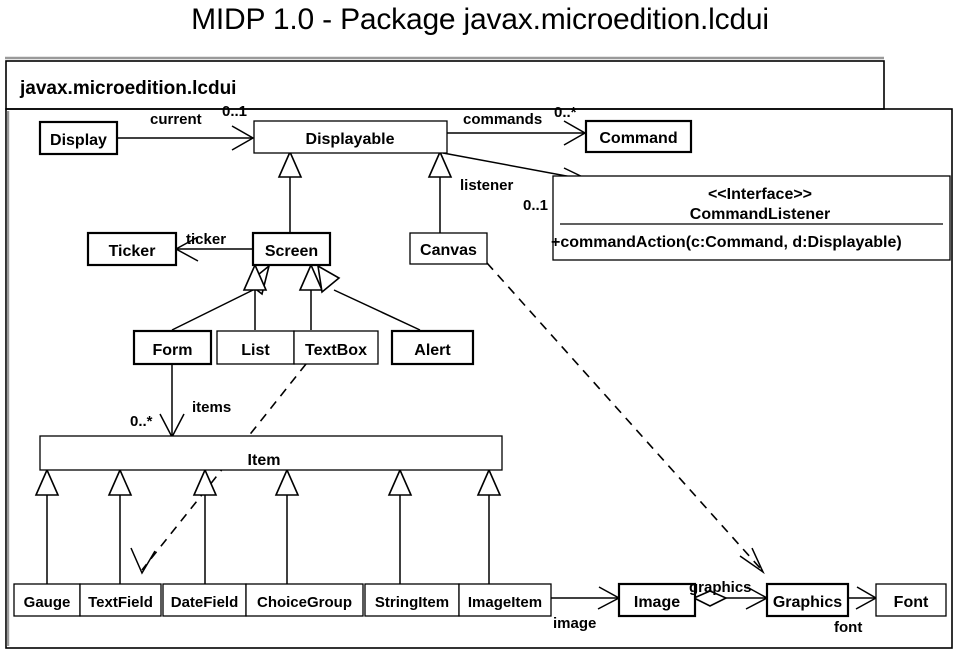  What do you see at coordinates (234, 111) in the screenshot?
I see `mult-label-current: 0..1` at bounding box center [234, 111].